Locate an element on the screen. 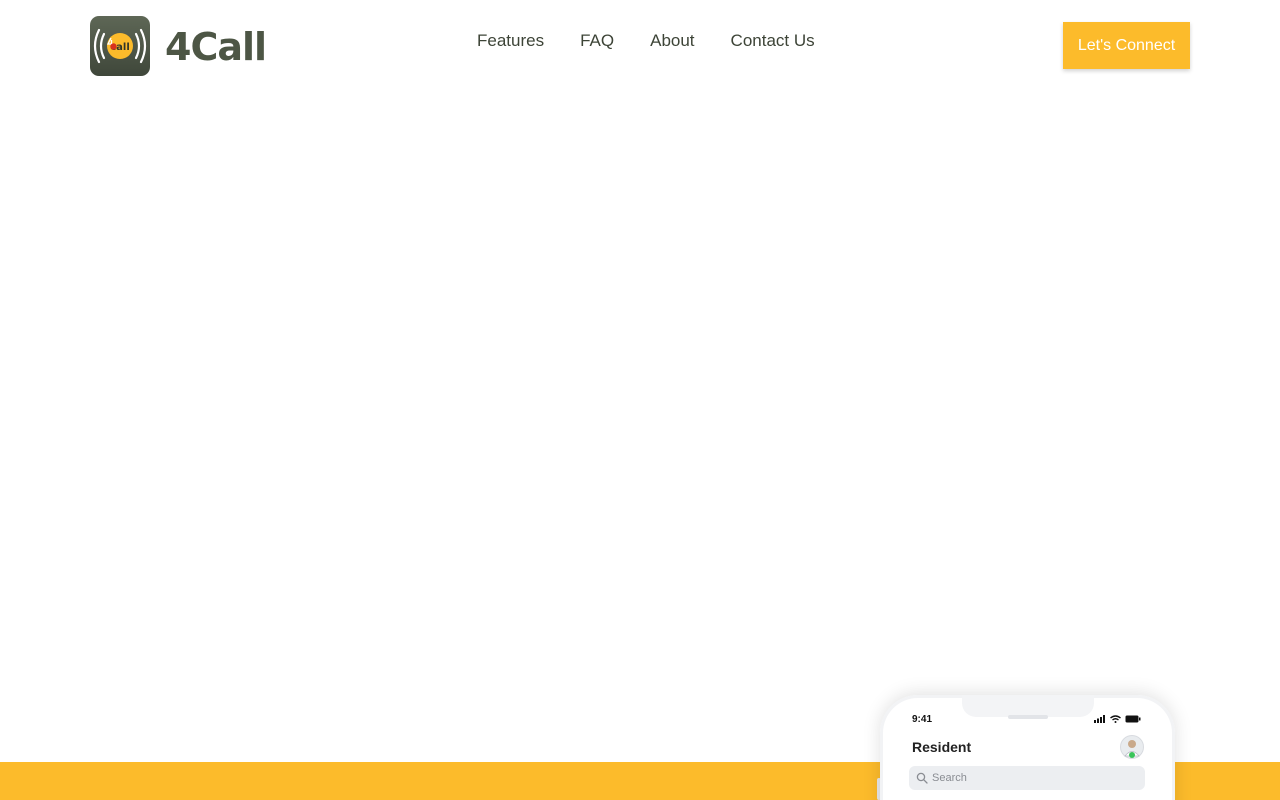  phone-search-bar is located at coordinates (1027, 778).